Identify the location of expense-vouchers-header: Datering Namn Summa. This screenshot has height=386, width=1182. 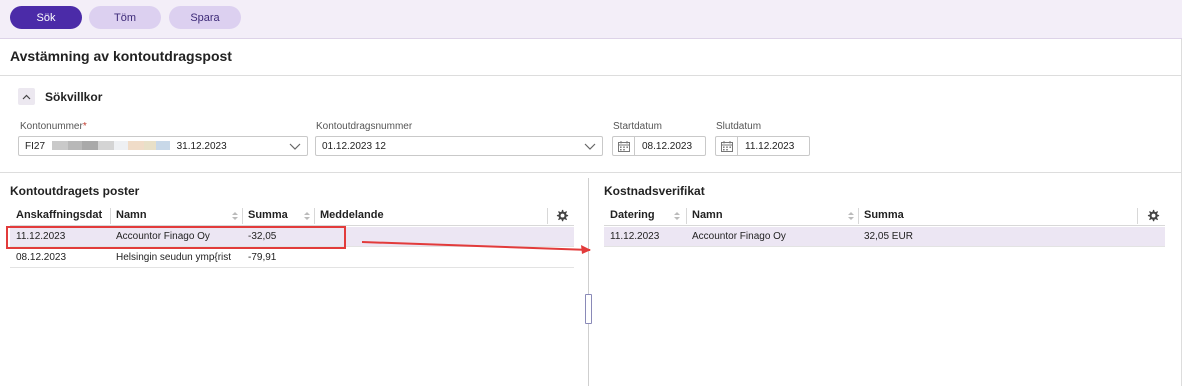
(884, 216).